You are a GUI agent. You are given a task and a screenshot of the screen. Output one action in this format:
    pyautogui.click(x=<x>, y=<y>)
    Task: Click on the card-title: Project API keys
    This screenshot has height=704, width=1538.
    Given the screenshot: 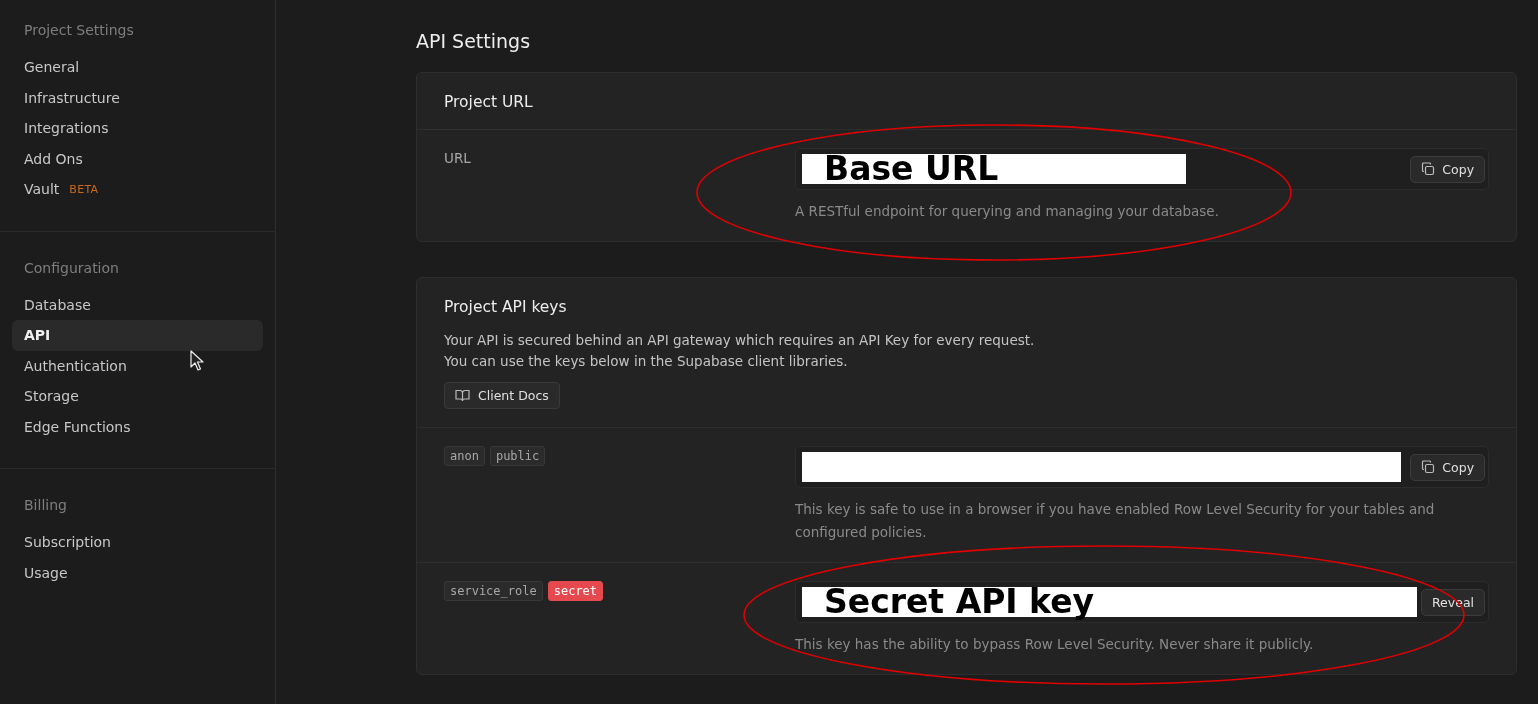 What is the action you would take?
    pyautogui.click(x=506, y=307)
    